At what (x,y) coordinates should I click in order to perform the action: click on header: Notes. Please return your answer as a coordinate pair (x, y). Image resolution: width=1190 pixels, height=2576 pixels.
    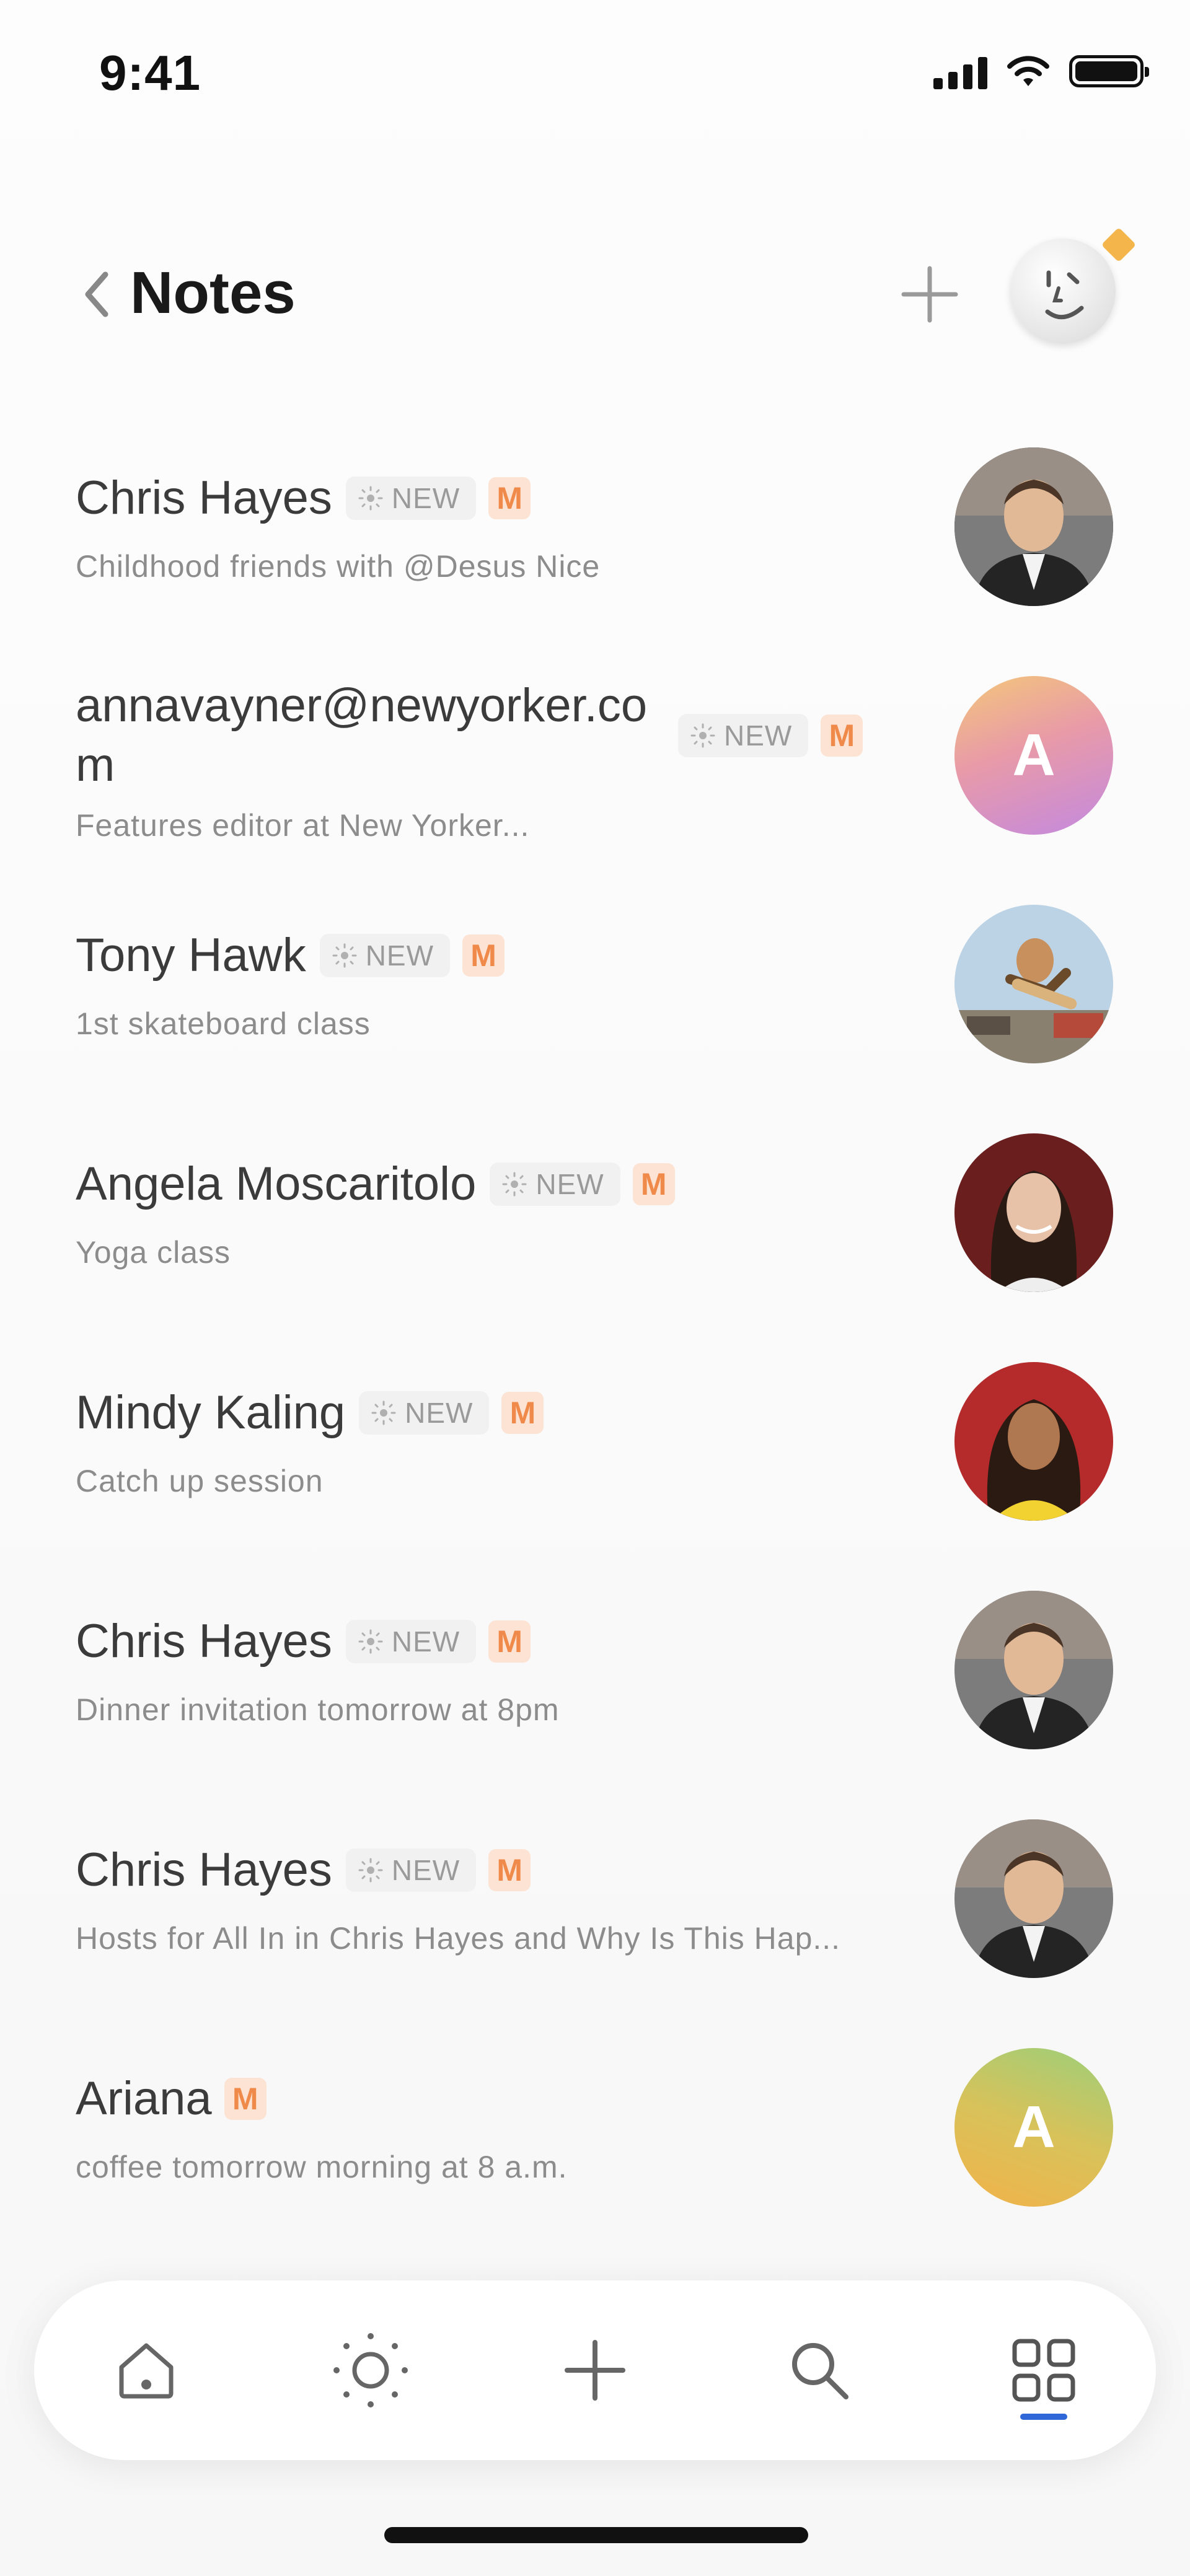
    Looking at the image, I should click on (595, 287).